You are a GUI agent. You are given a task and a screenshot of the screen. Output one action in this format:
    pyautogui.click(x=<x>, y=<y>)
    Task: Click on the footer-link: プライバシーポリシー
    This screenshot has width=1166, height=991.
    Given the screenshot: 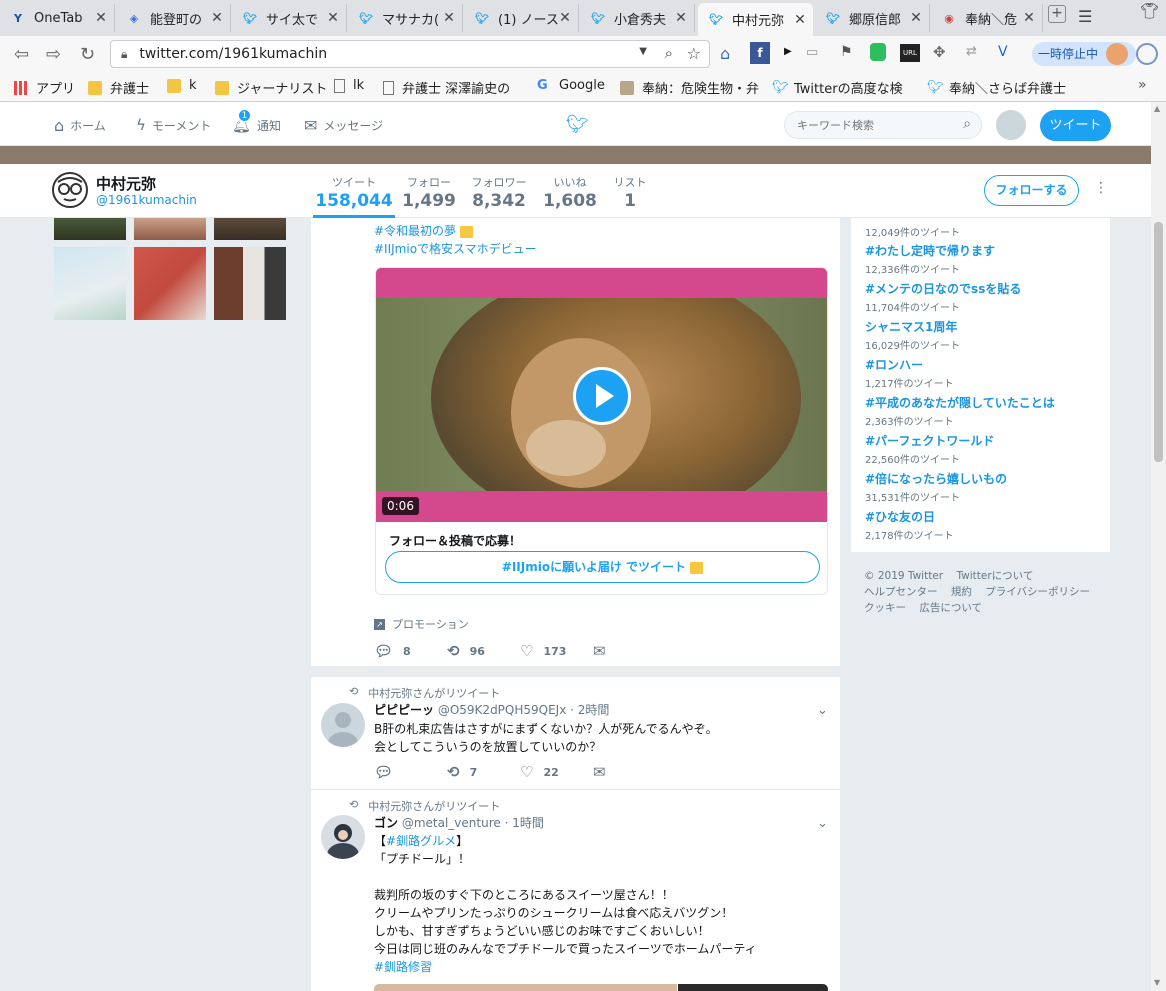 What is the action you would take?
    pyautogui.click(x=1037, y=592)
    